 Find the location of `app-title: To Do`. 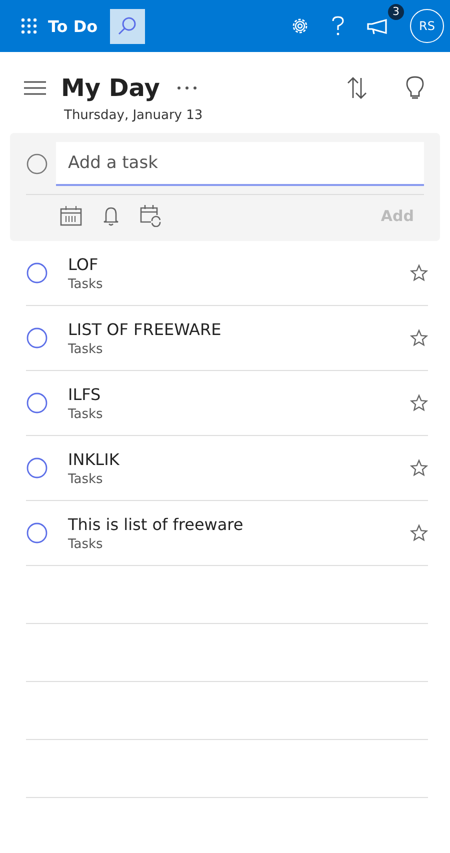

app-title: To Do is located at coordinates (73, 26).